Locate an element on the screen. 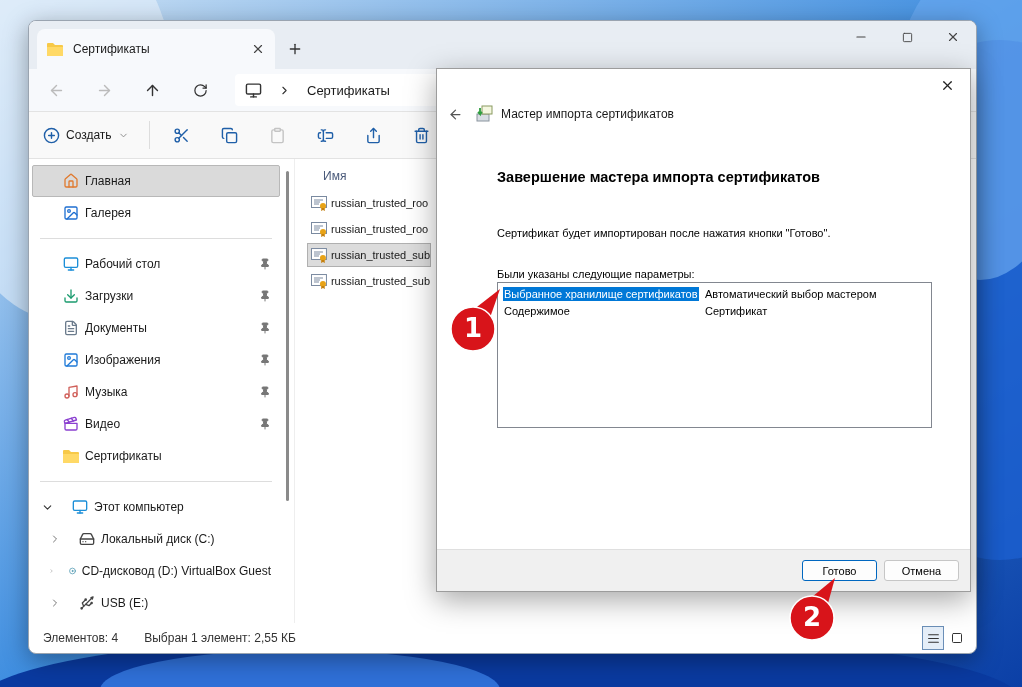  nav-item: Документы is located at coordinates (156, 328).